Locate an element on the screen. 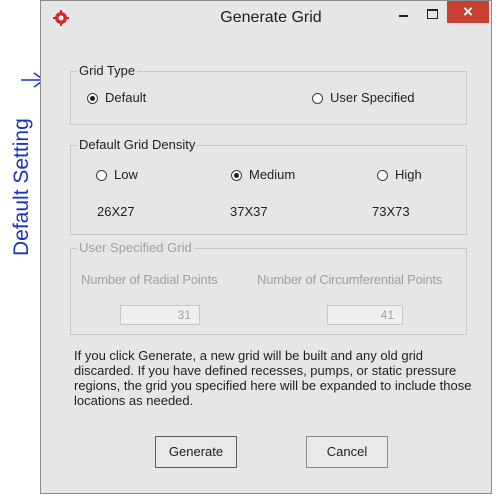 This screenshot has width=501, height=496. density-legend: Default Grid Density is located at coordinates (137, 144).